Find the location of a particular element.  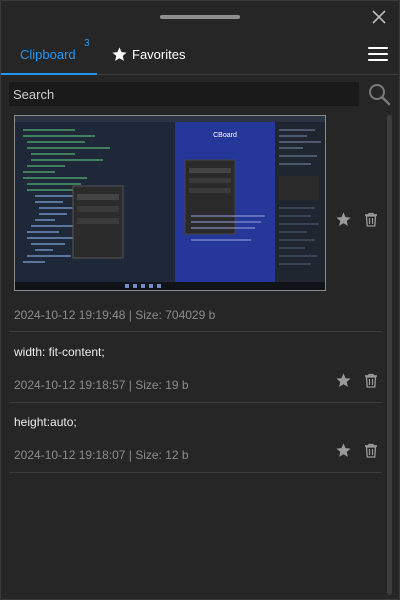

tab-clipboard-label: Clipboard is located at coordinates (48, 54).